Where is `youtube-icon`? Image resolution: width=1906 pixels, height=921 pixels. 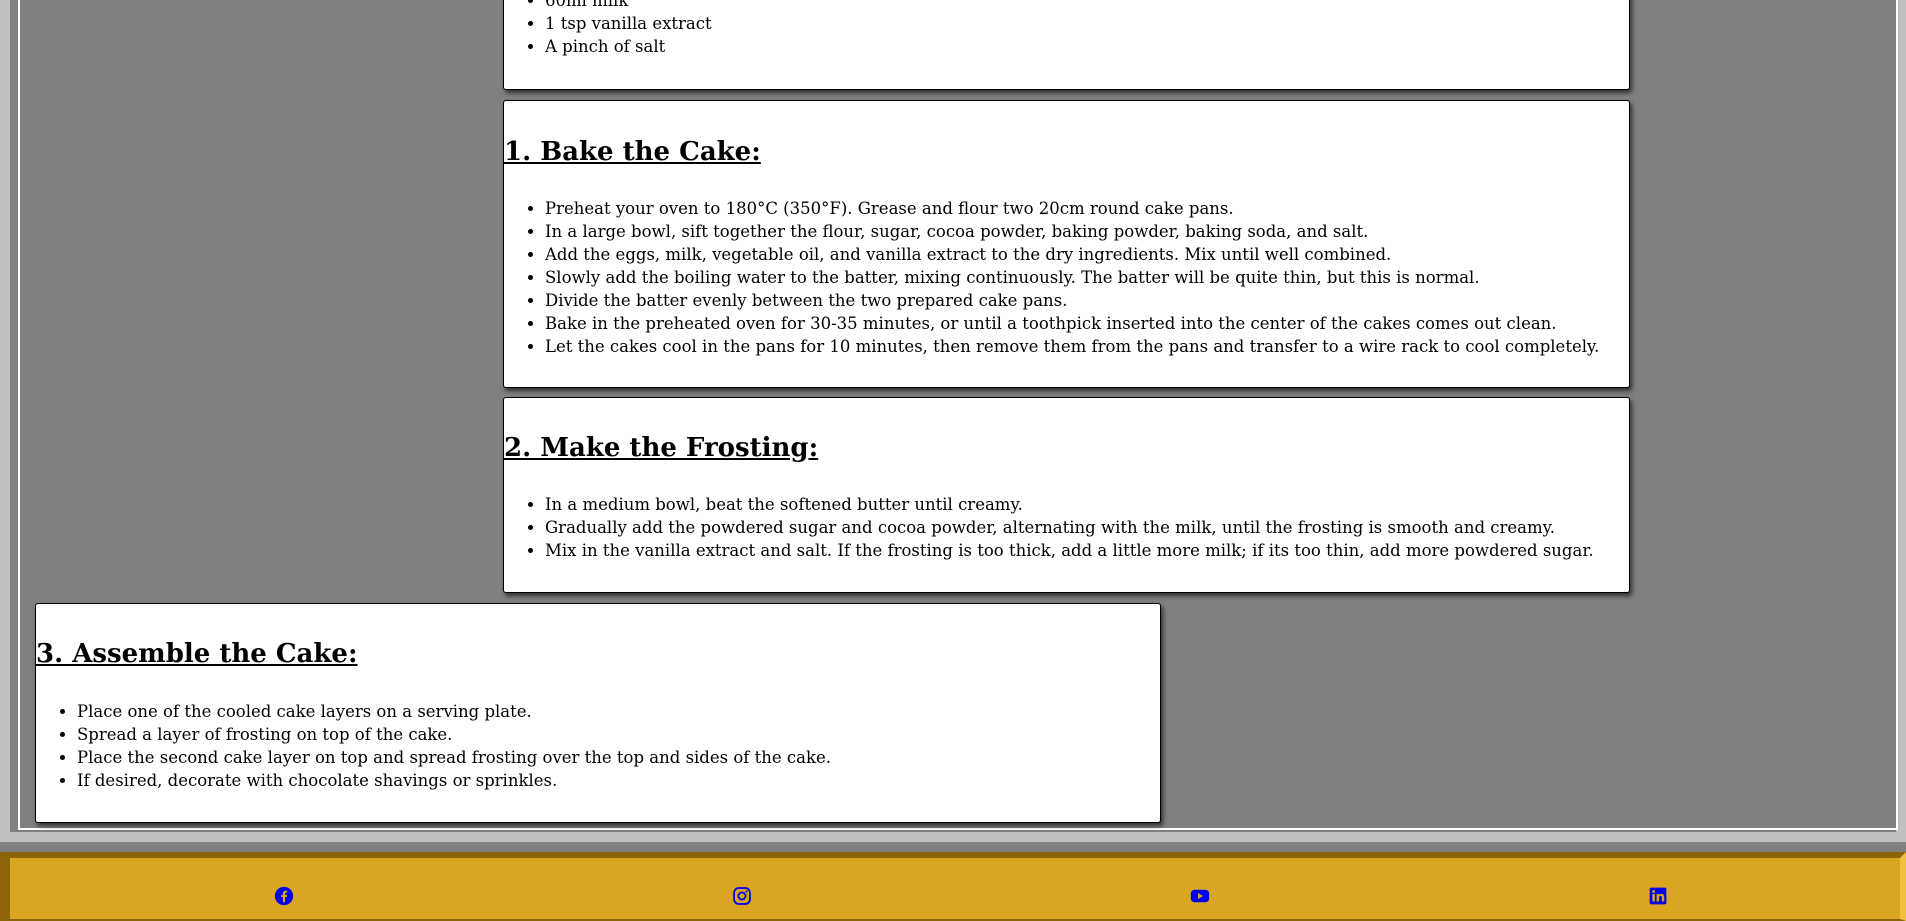 youtube-icon is located at coordinates (1200, 896).